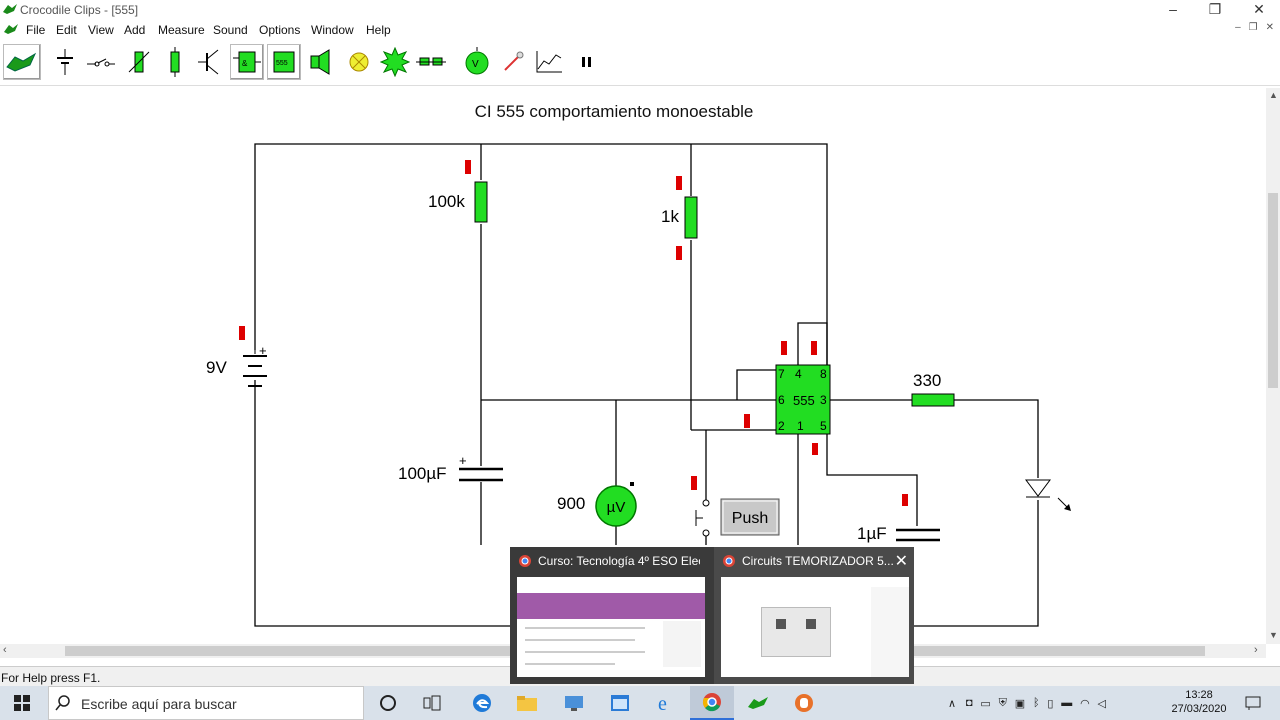 This screenshot has height=720, width=1280. I want to click on preview-thumbnail, so click(815, 627).